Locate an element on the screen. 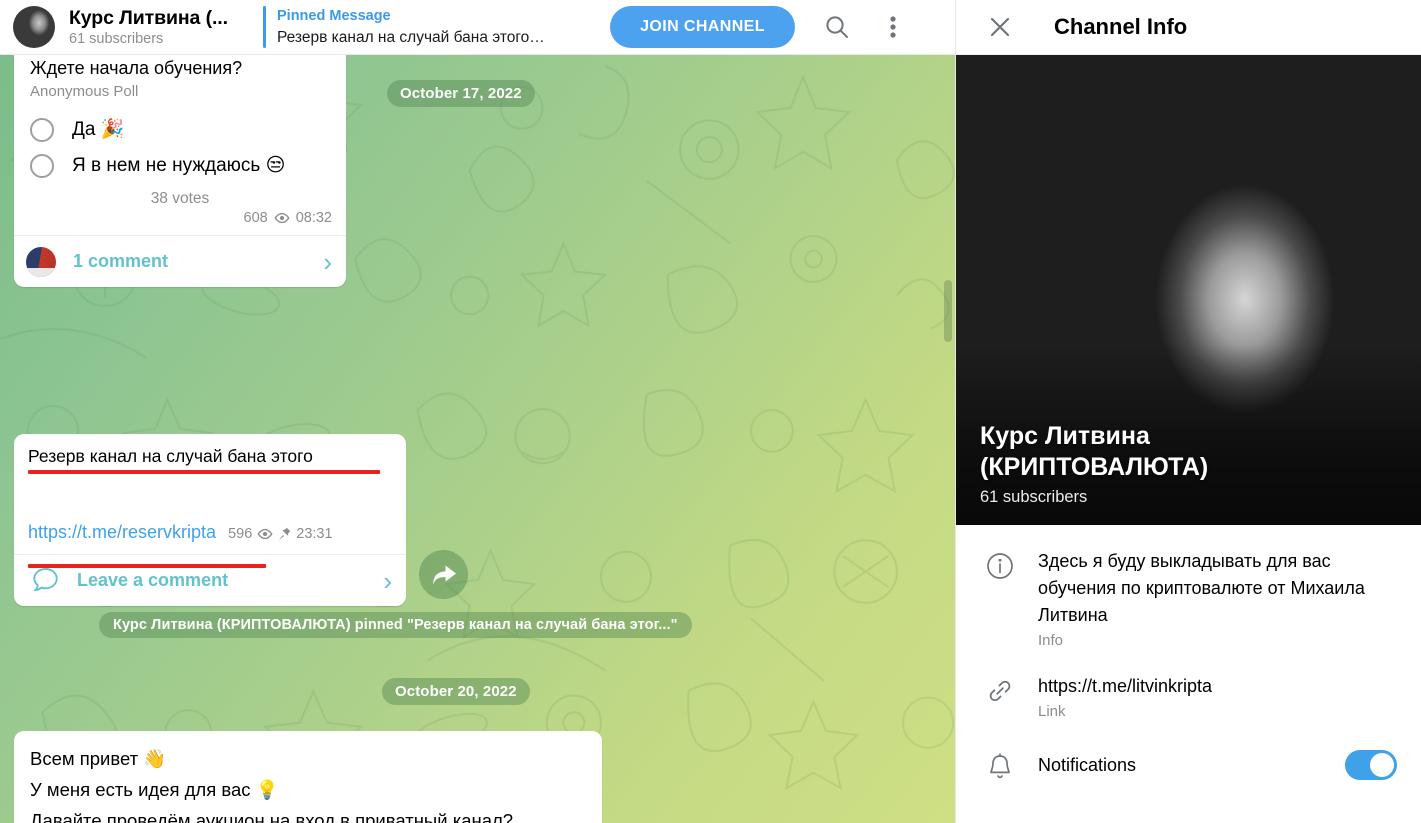  poll-view-count: 608 is located at coordinates (255, 218).